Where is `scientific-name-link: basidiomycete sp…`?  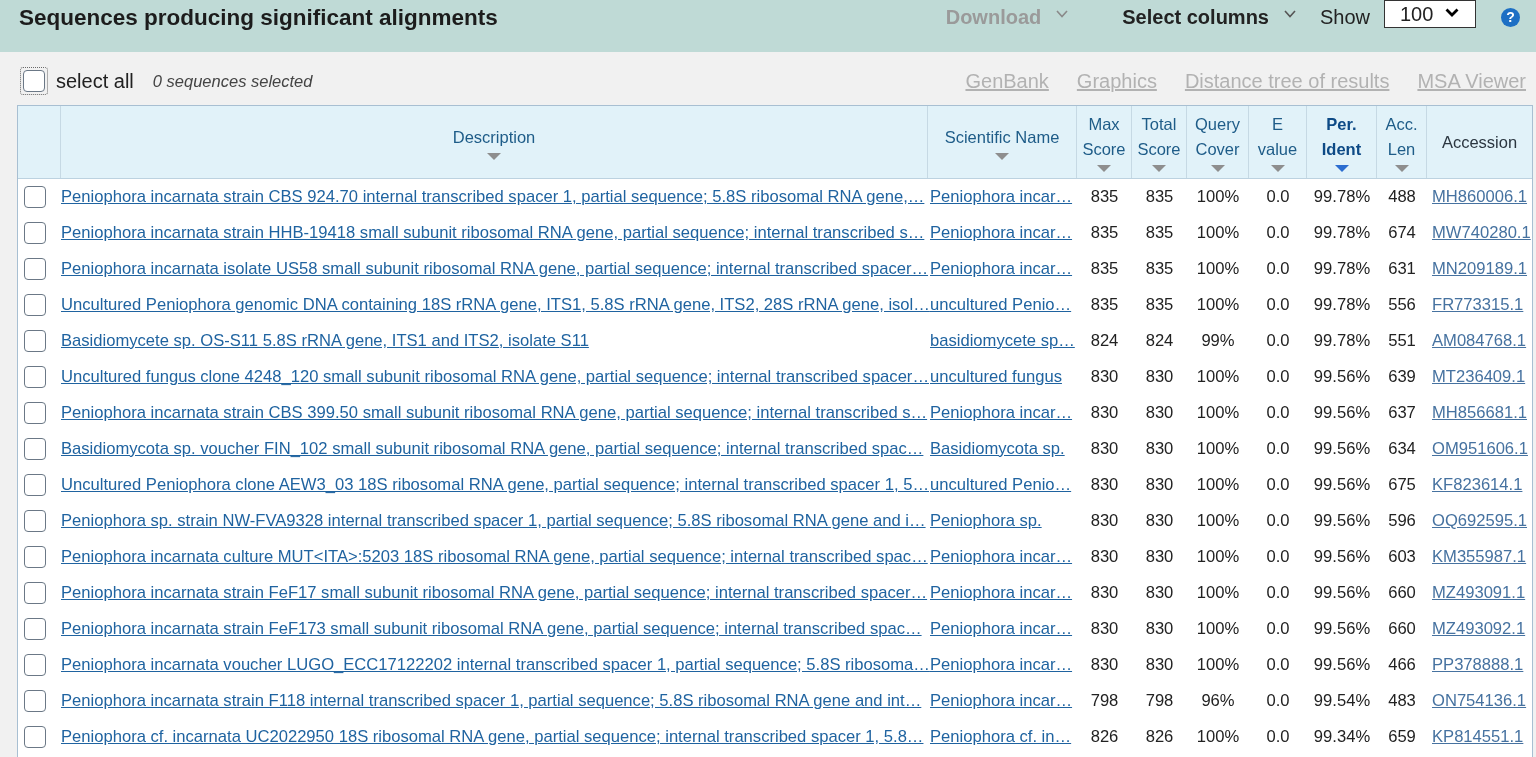
scientific-name-link: basidiomycete sp… is located at coordinates (1002, 341).